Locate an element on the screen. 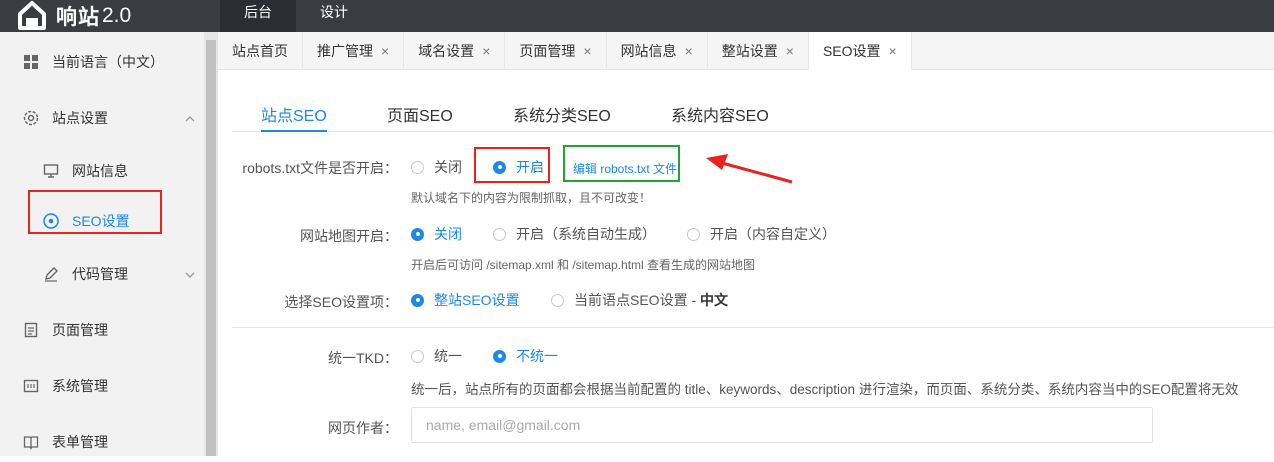 The width and height of the screenshot is (1274, 462). subtab-page-seo: 页面SEO is located at coordinates (420, 114).